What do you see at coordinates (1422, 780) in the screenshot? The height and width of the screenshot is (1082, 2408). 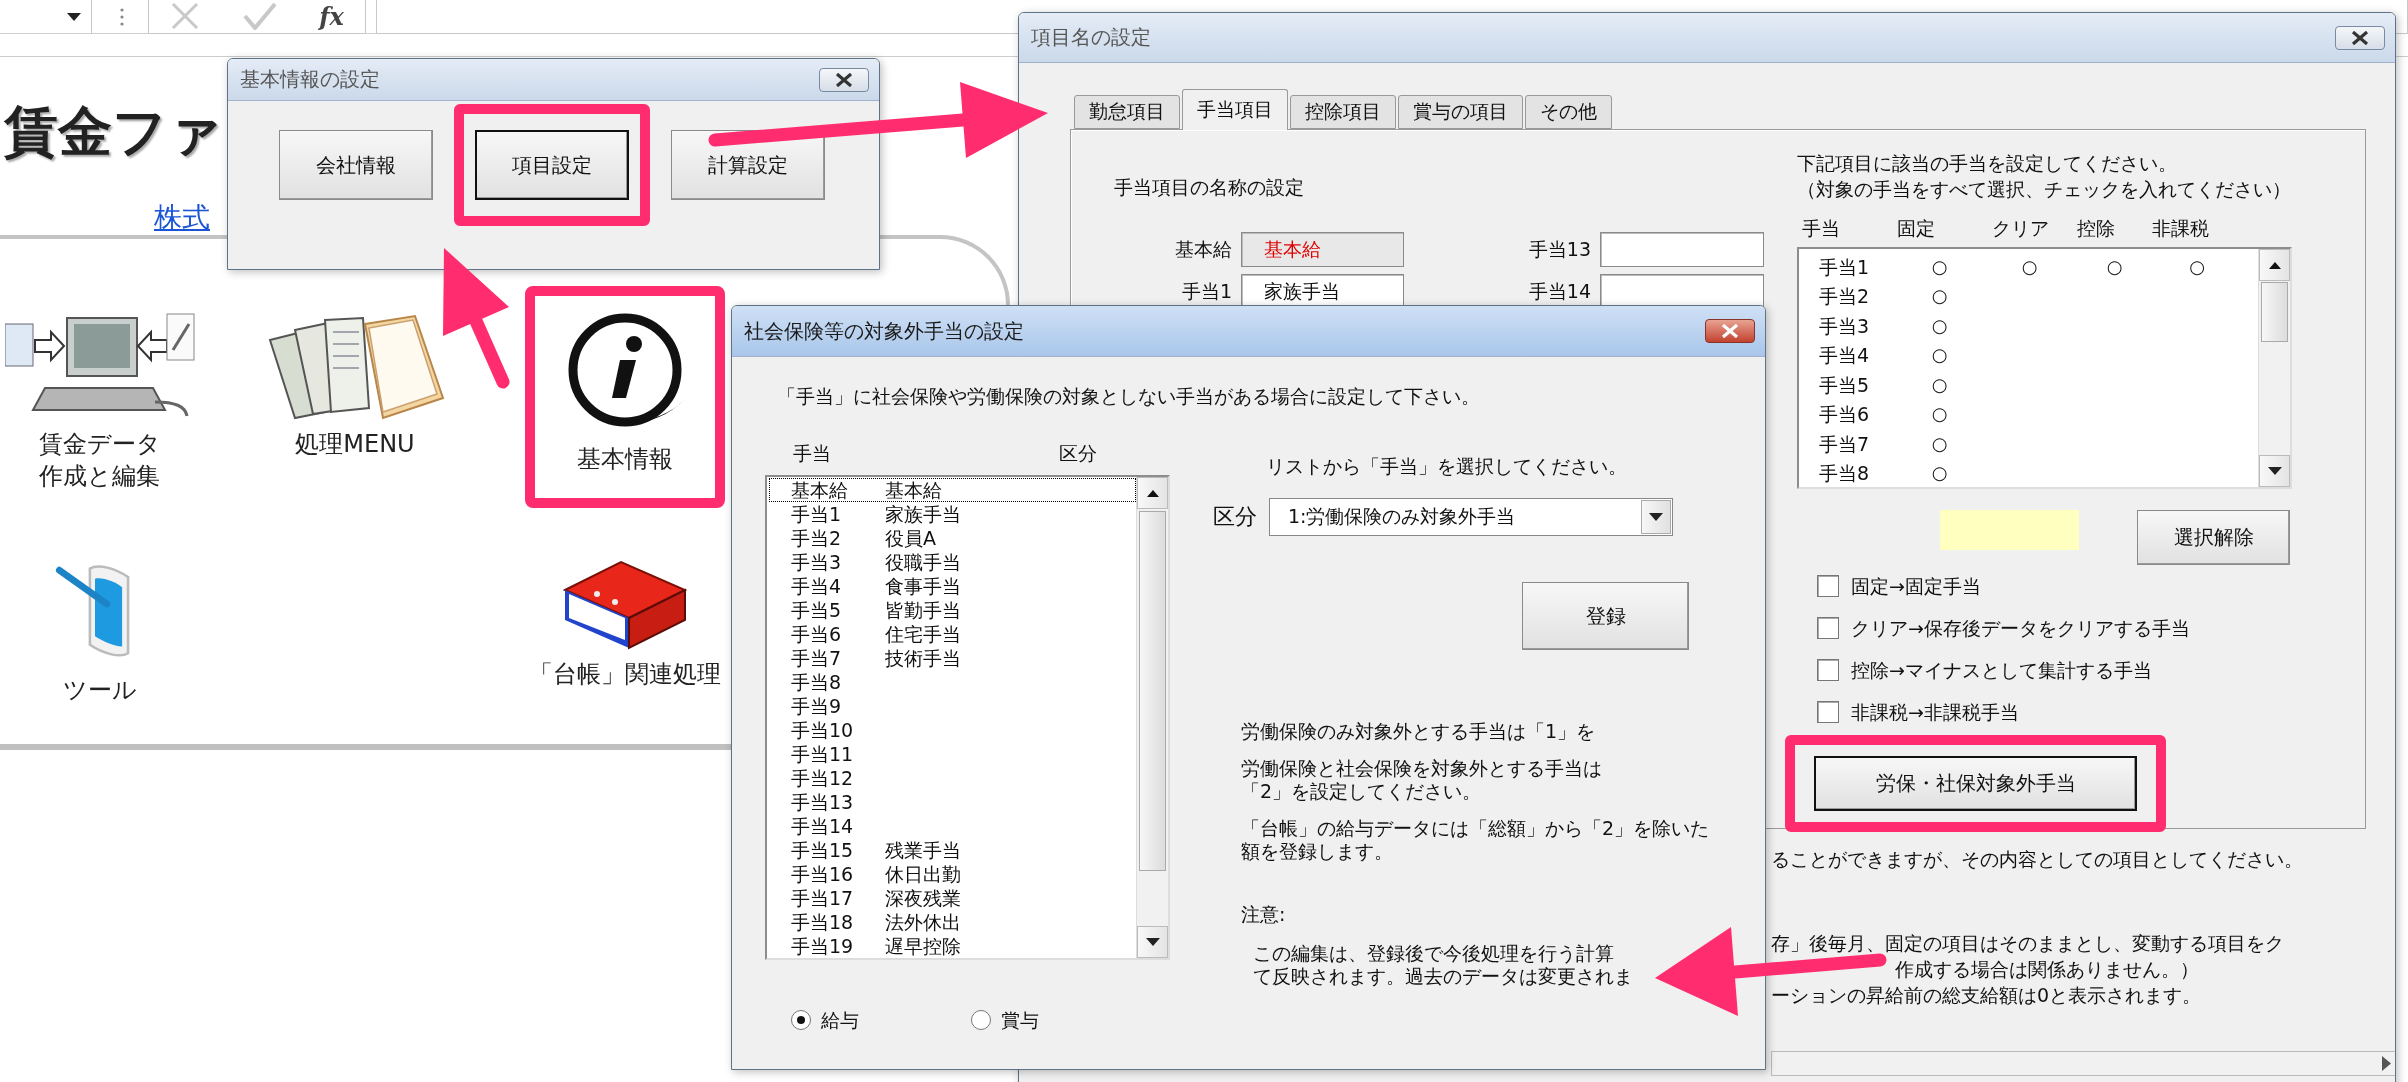 I see `help-text: 労働保険と社会保険を対象外とする手当は「2」を設定してください。` at bounding box center [1422, 780].